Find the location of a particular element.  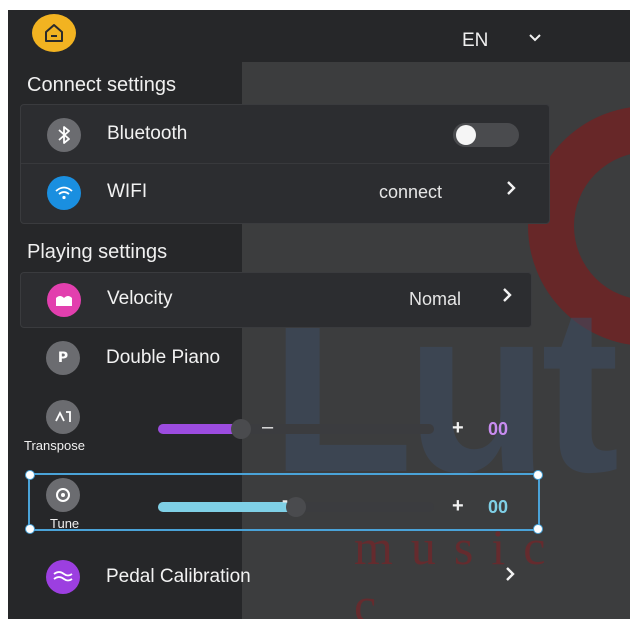

divider is located at coordinates (285, 163).